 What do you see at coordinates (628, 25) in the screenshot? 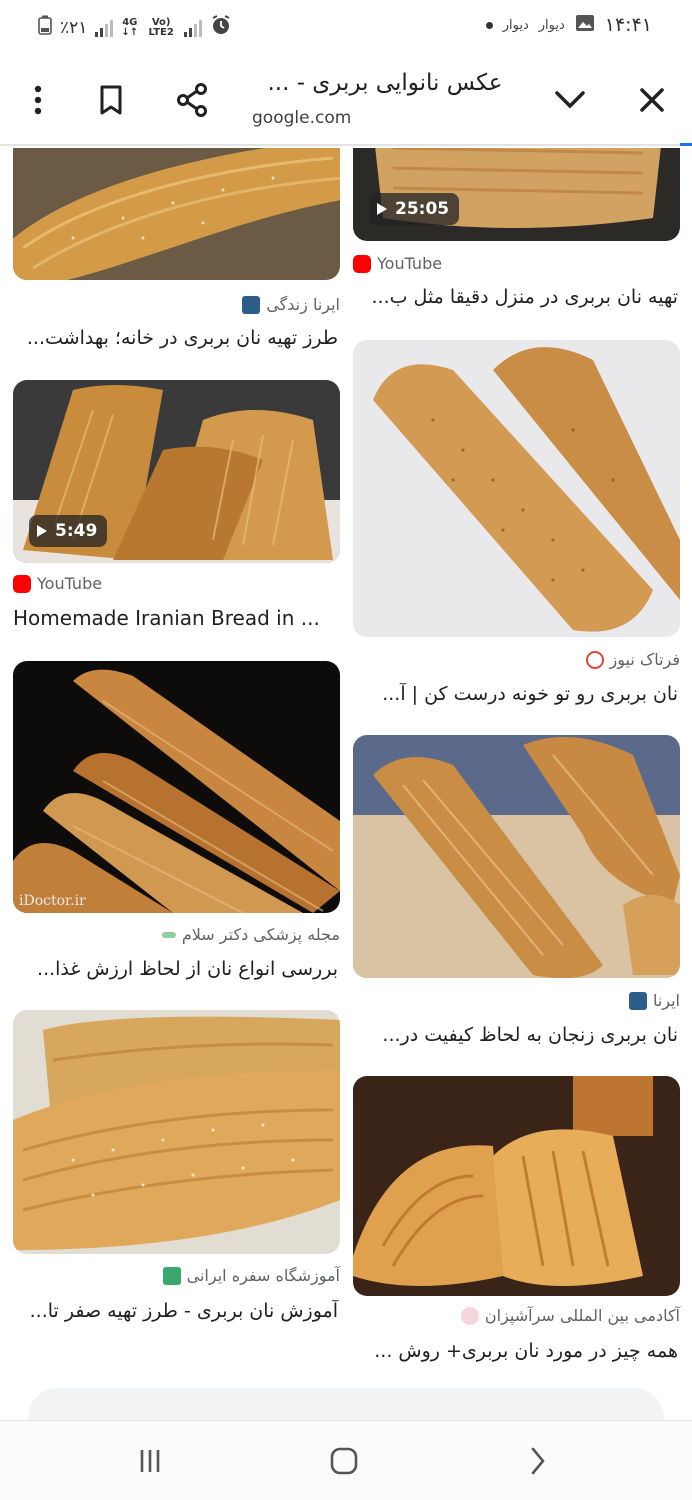
I see `clock: ۱۴:۴۱` at bounding box center [628, 25].